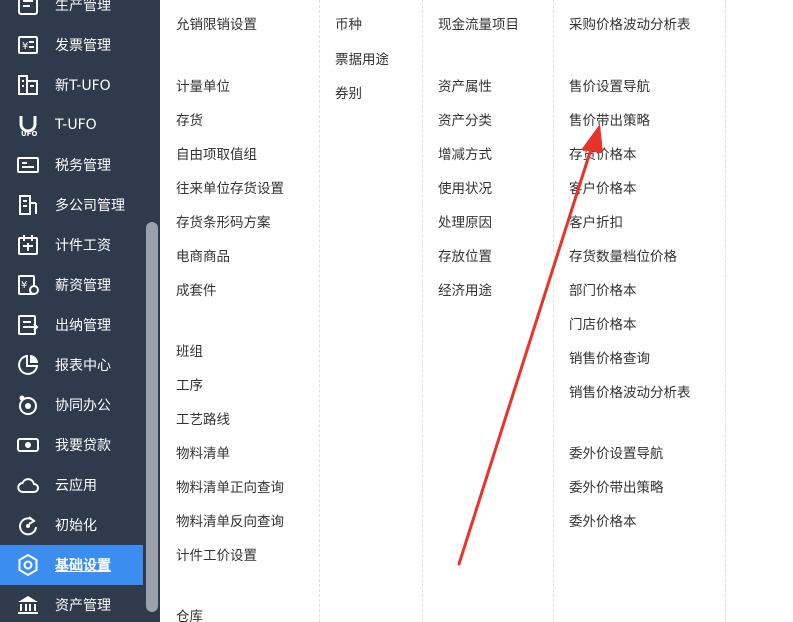 Image resolution: width=793 pixels, height=622 pixels. Describe the element at coordinates (28, 9) in the screenshot. I see `production-icon` at that location.